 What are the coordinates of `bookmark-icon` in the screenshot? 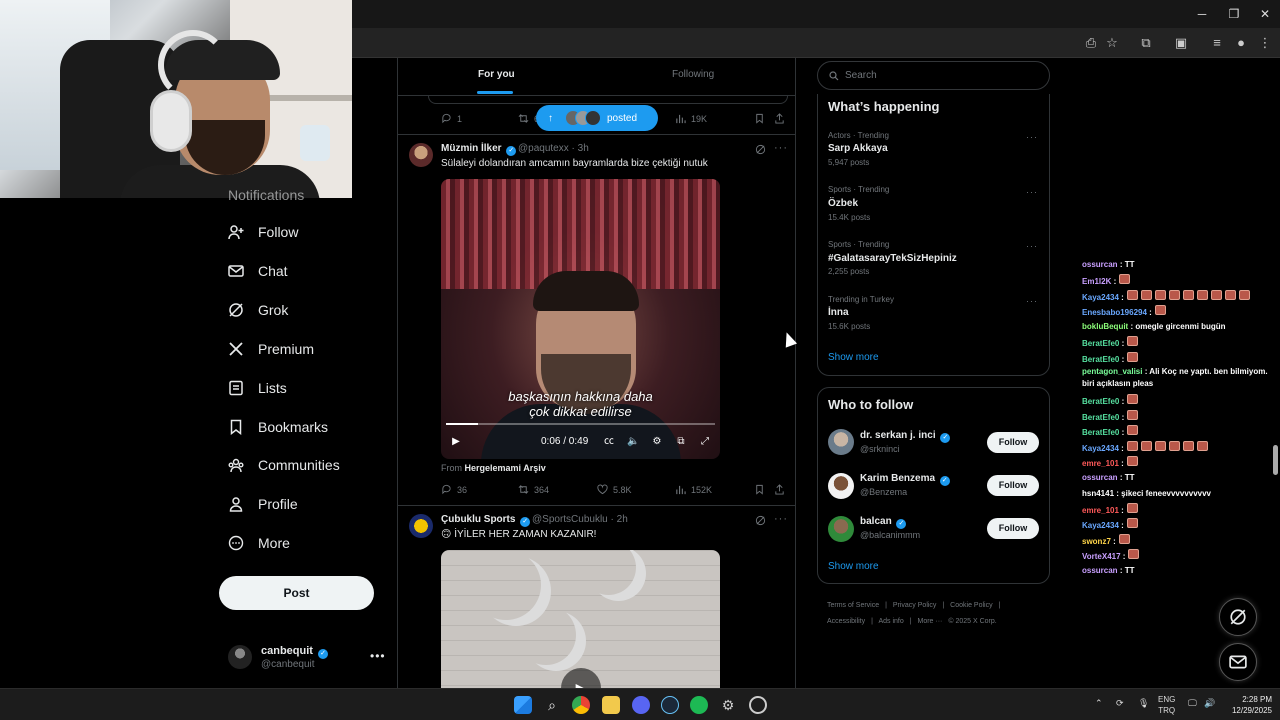 It's located at (759, 489).